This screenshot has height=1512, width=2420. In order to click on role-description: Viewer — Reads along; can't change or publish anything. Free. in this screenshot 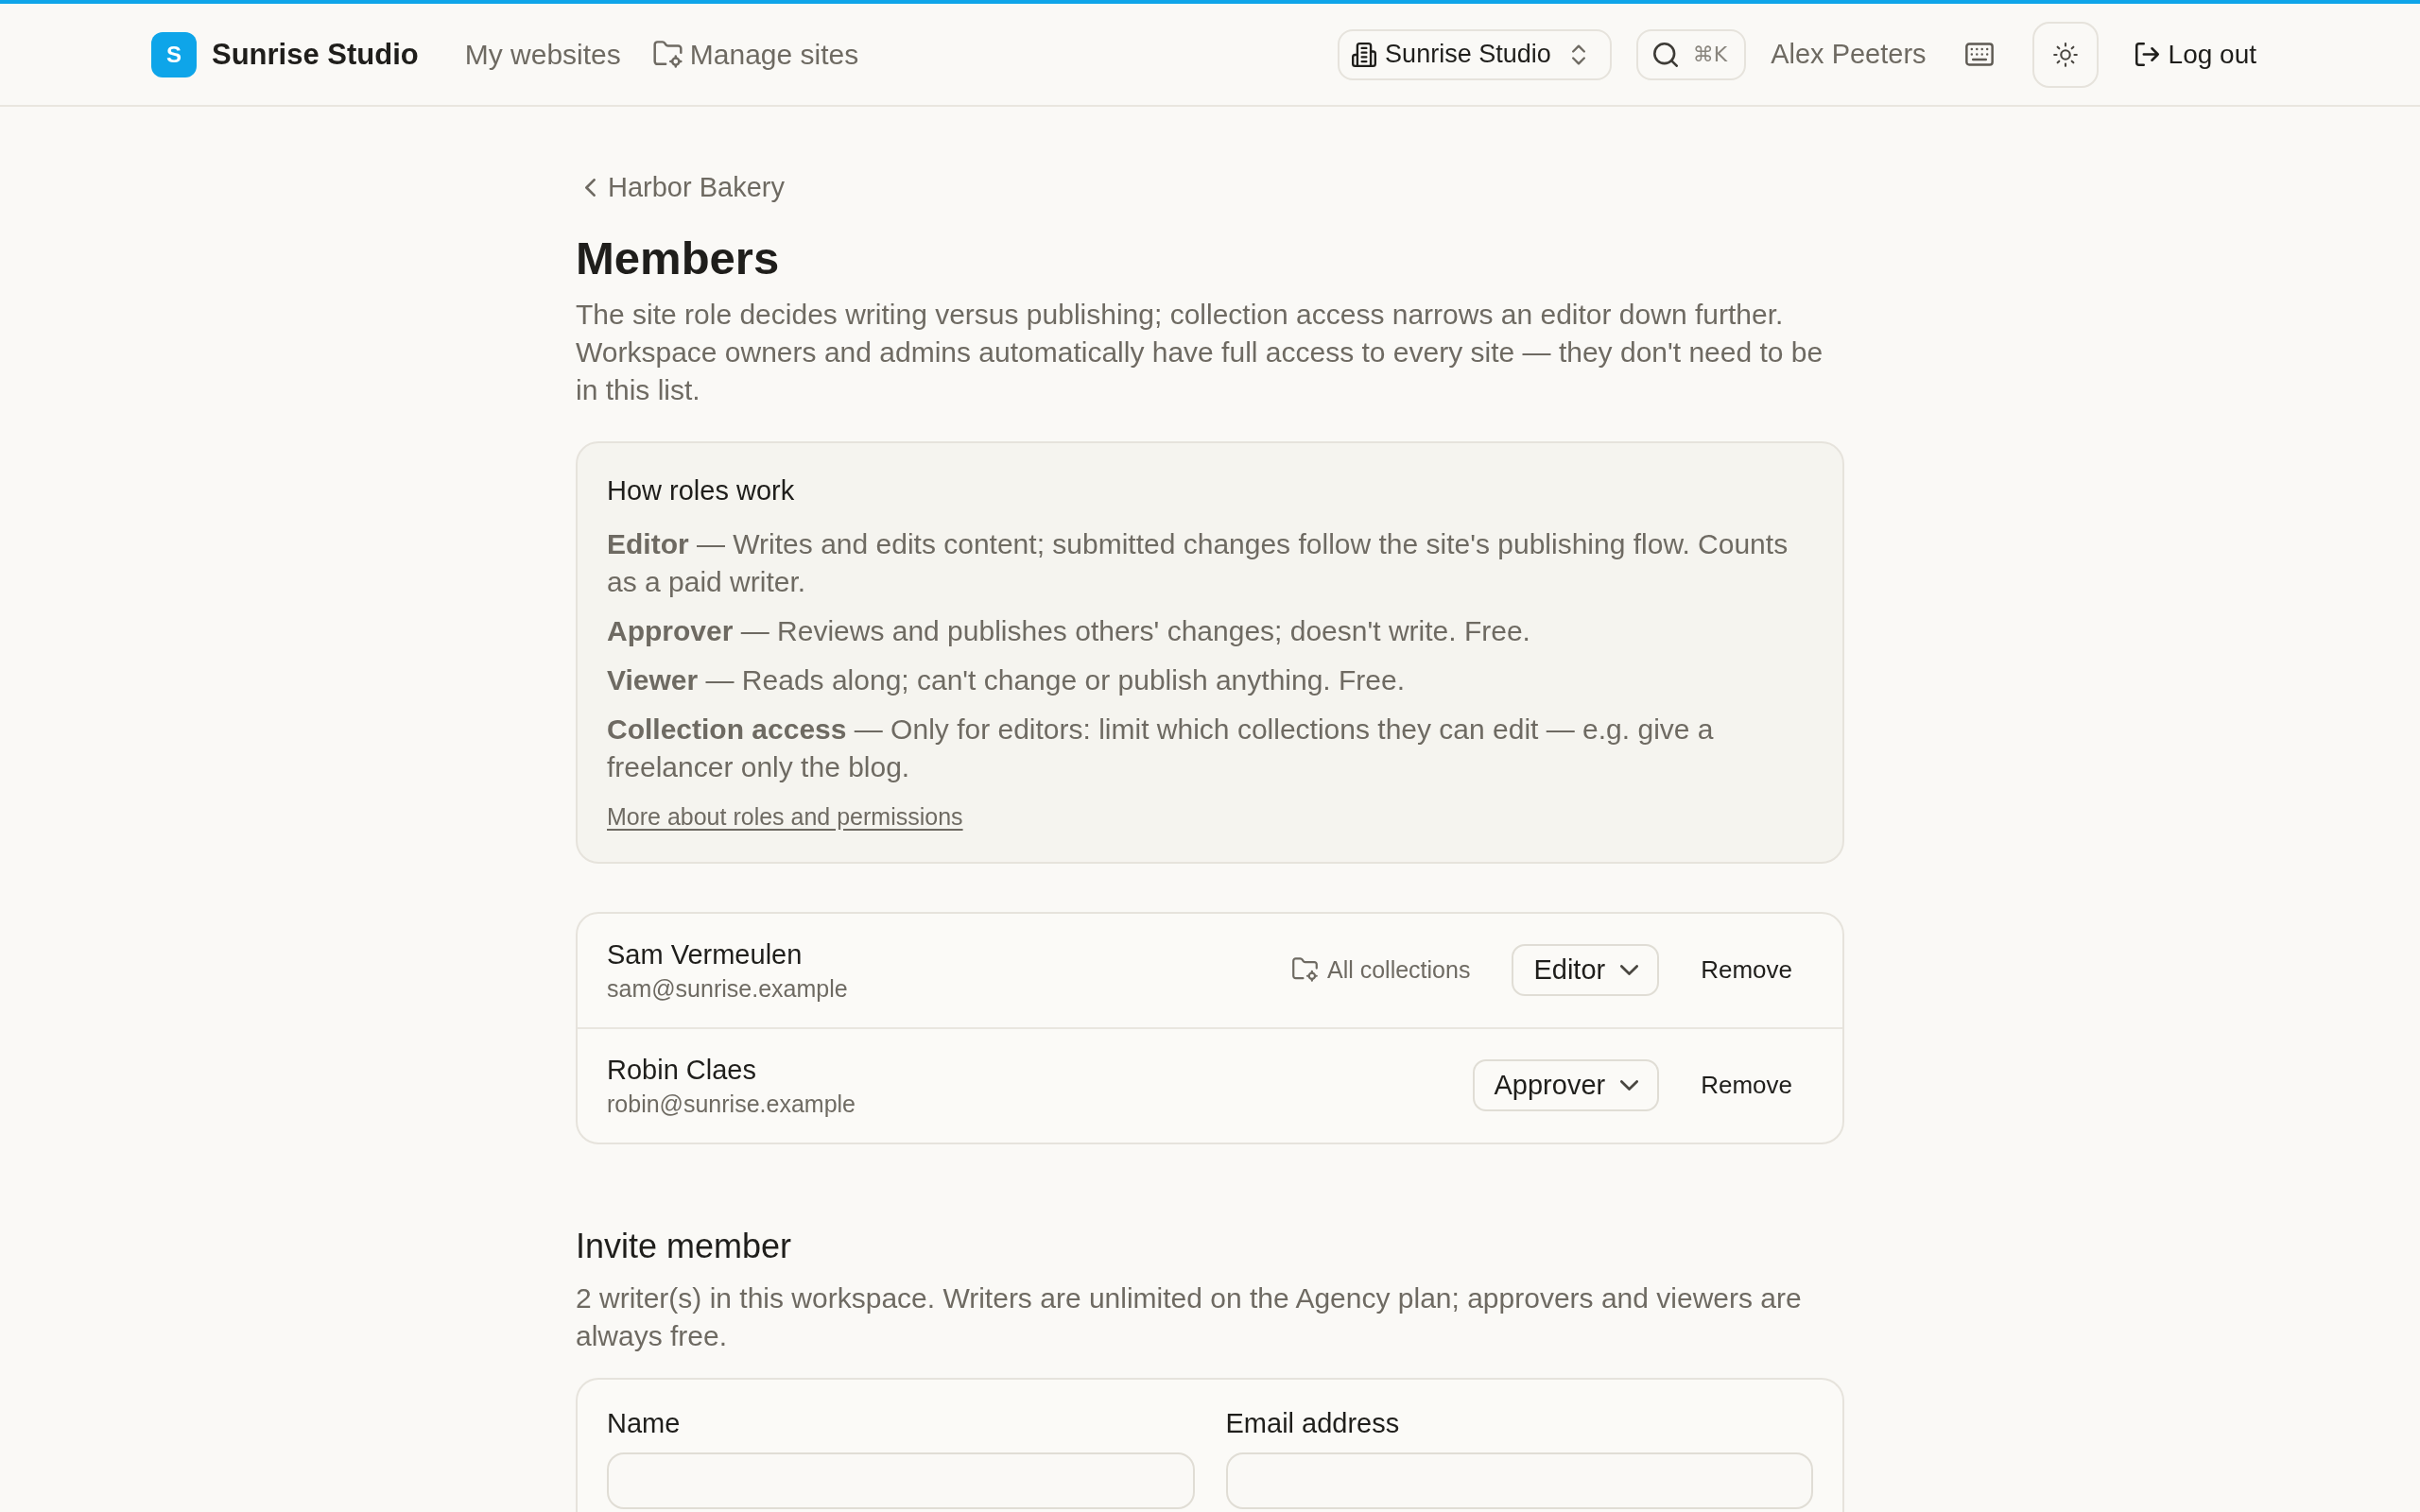, I will do `click(1007, 680)`.